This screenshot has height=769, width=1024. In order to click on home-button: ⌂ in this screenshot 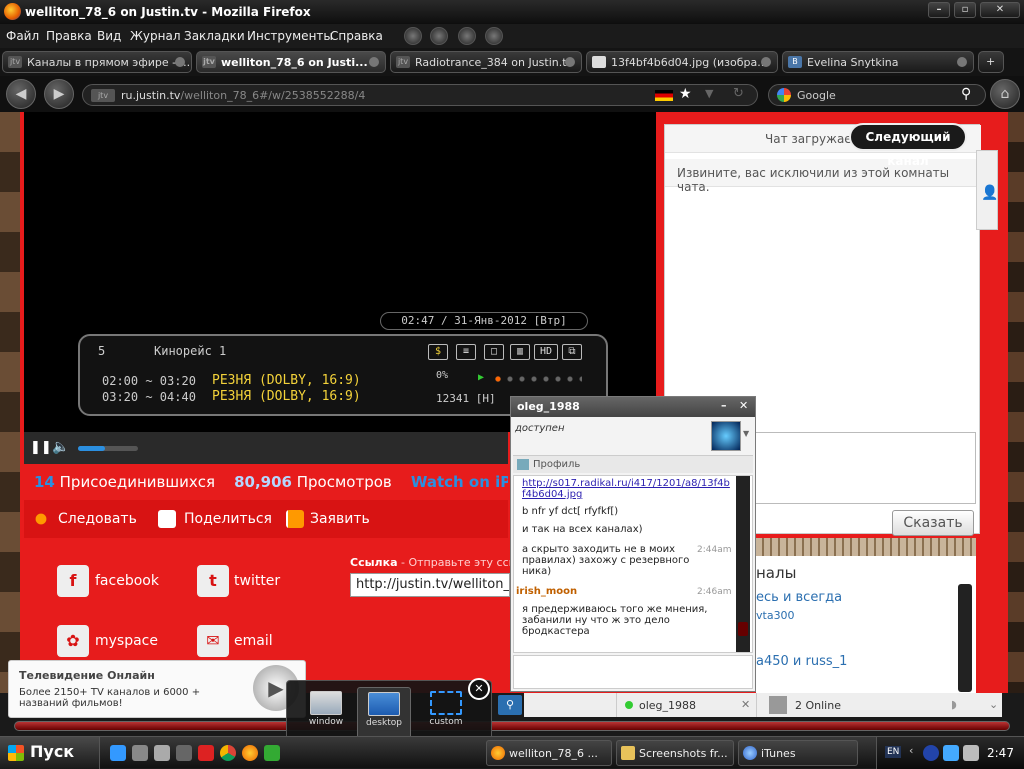, I will do `click(1005, 94)`.